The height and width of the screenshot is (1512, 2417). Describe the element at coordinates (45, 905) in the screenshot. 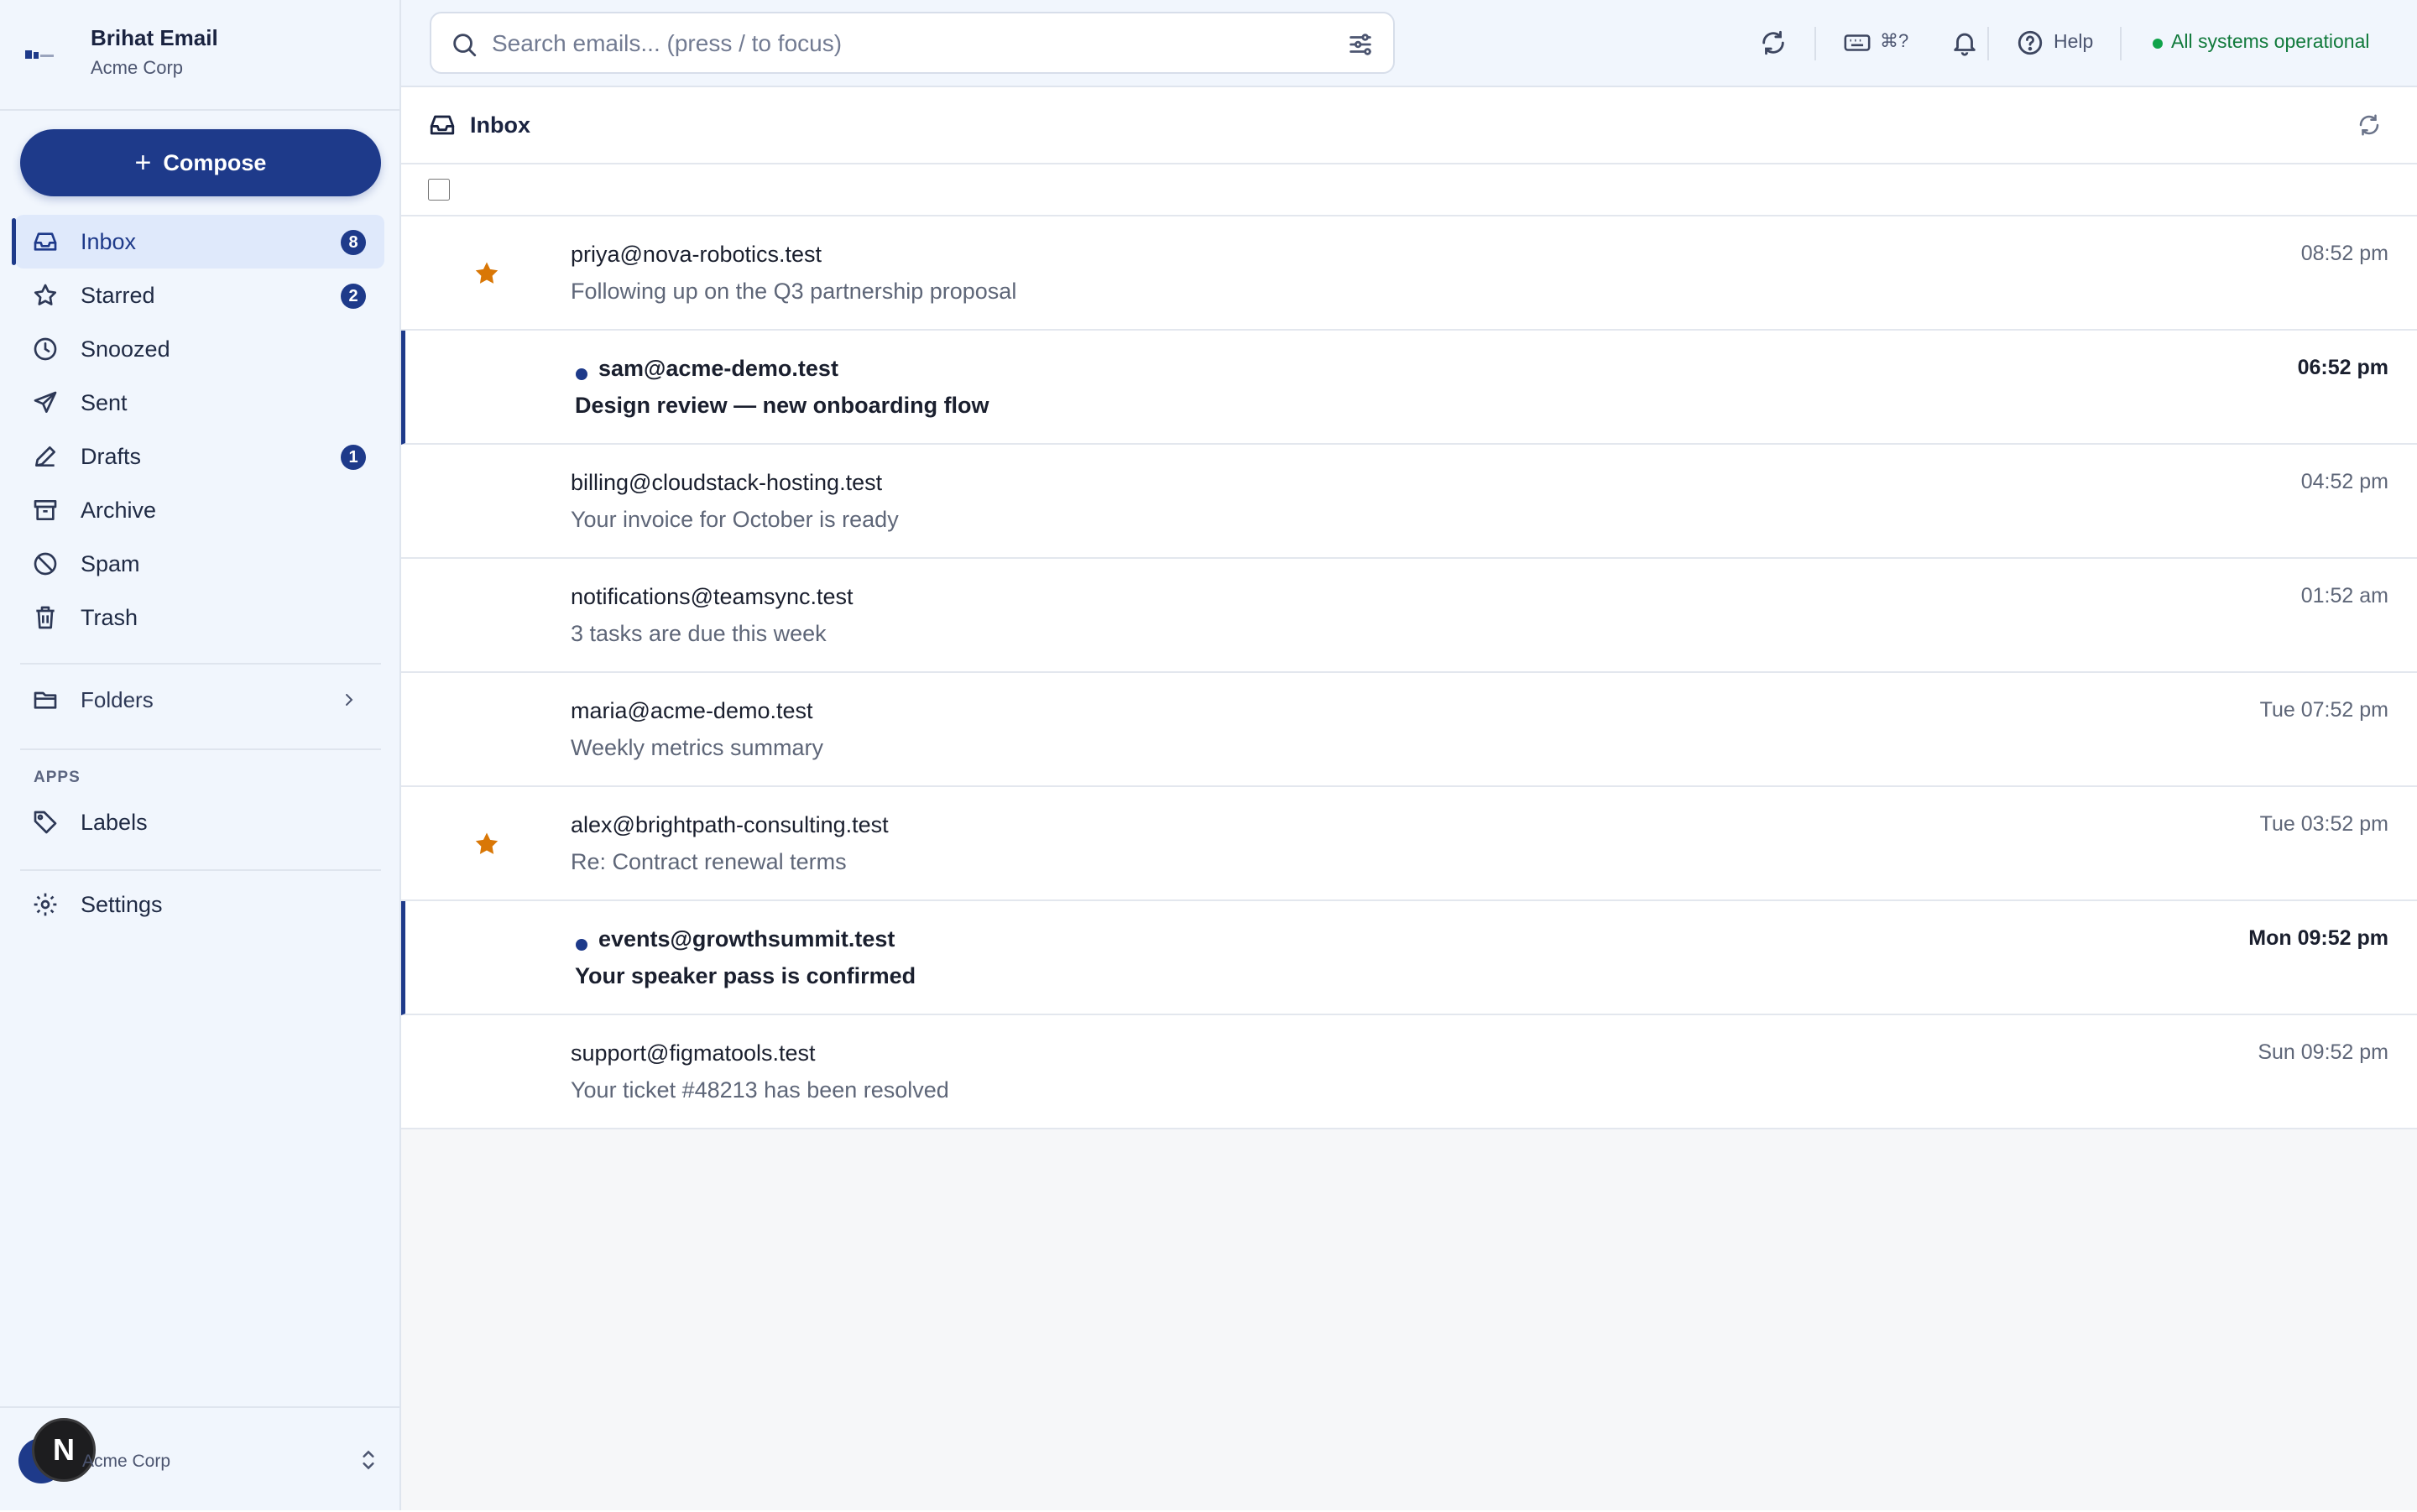

I see `gear-icon` at that location.